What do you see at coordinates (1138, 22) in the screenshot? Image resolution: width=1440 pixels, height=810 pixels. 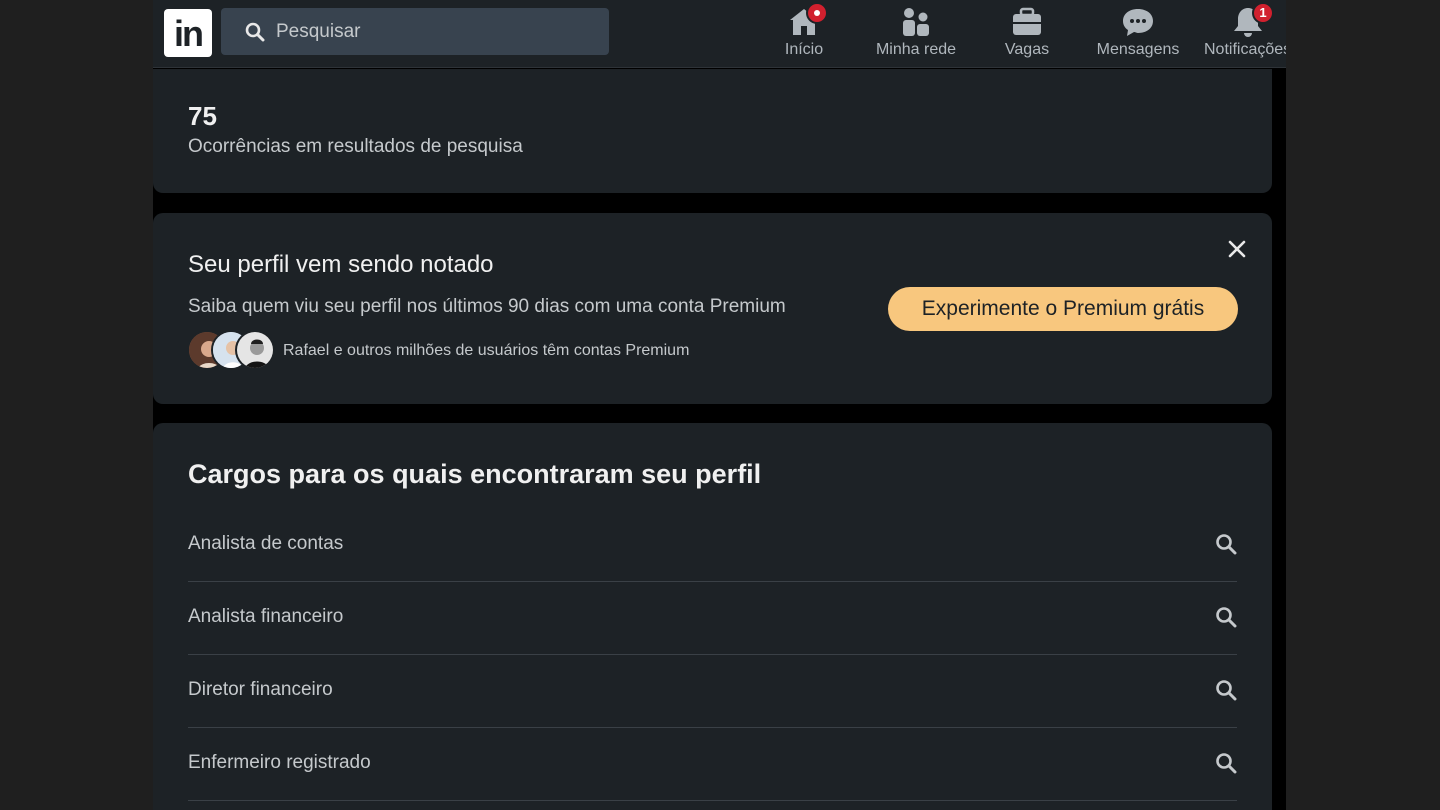 I see `messaging-icon` at bounding box center [1138, 22].